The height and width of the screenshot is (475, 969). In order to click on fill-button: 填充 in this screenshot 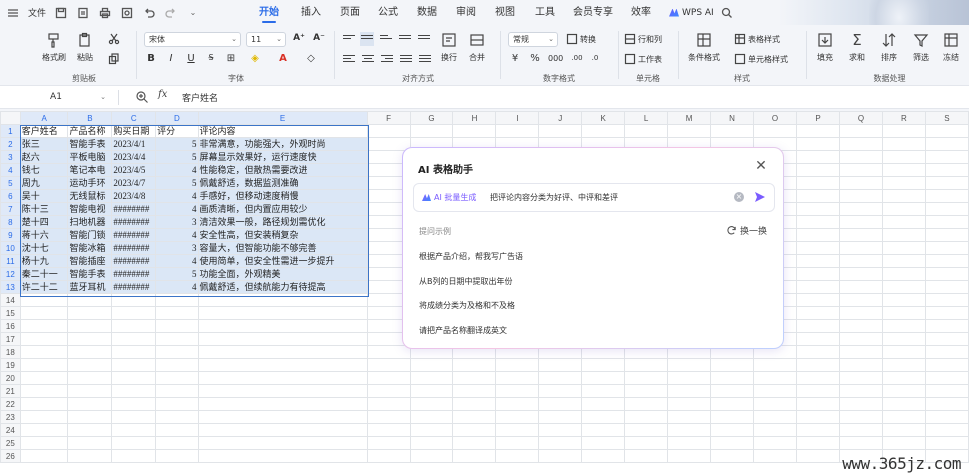, I will do `click(825, 47)`.